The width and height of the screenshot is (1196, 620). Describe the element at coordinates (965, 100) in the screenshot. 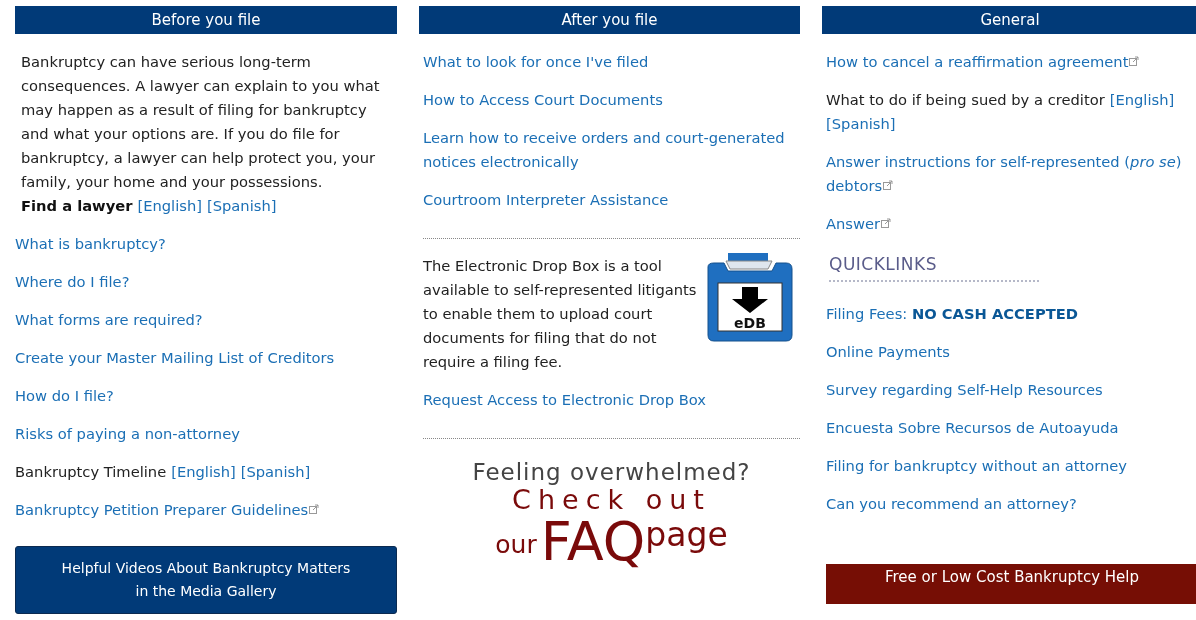

I see `label-text: What to do if being sued by a creditor` at that location.